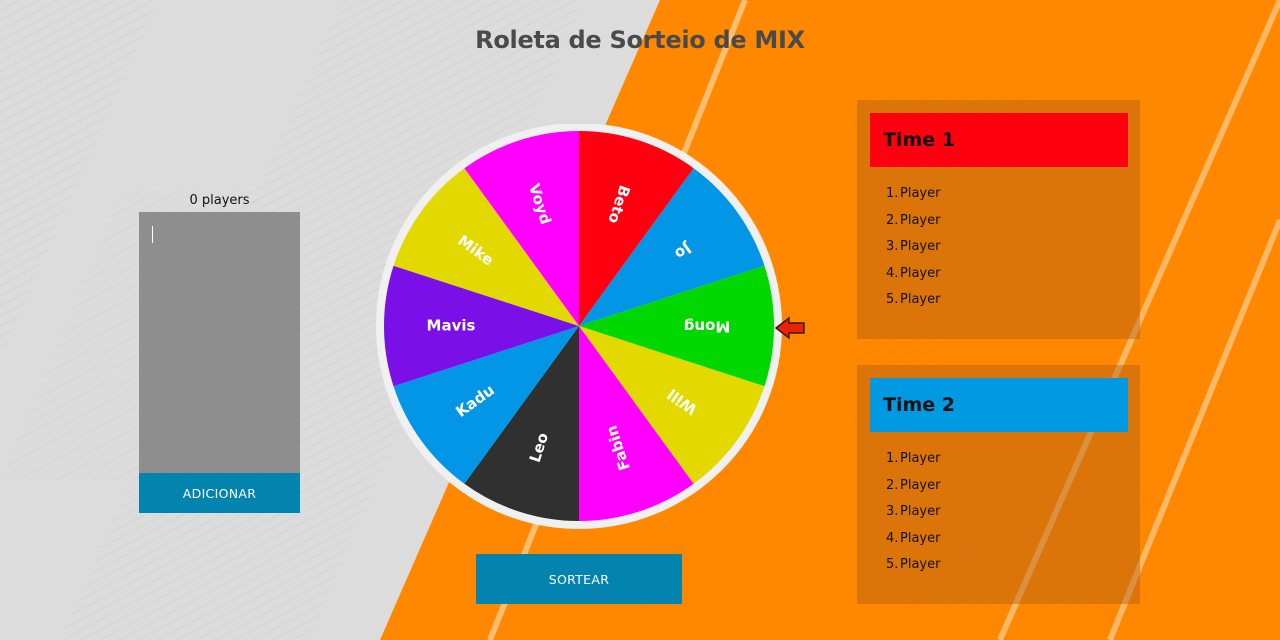 Image resolution: width=1280 pixels, height=640 pixels. I want to click on names-input, so click(219, 342).